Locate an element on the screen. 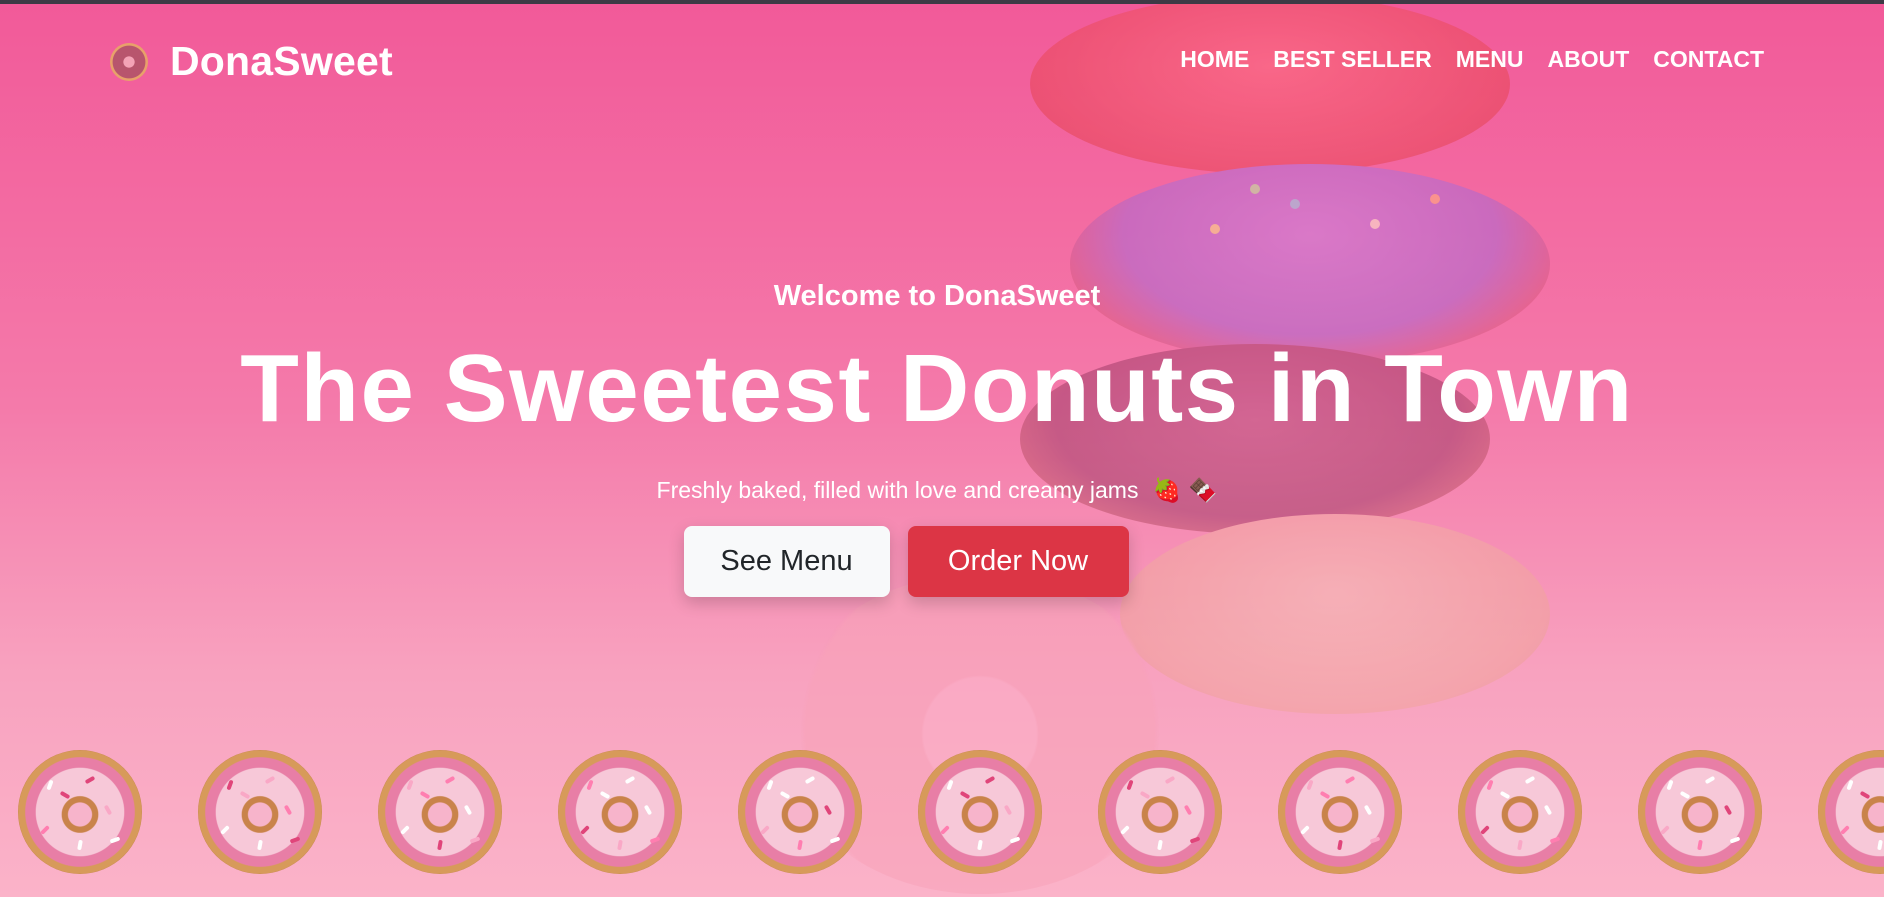  nav-item-contact: CONTACT is located at coordinates (1708, 59).